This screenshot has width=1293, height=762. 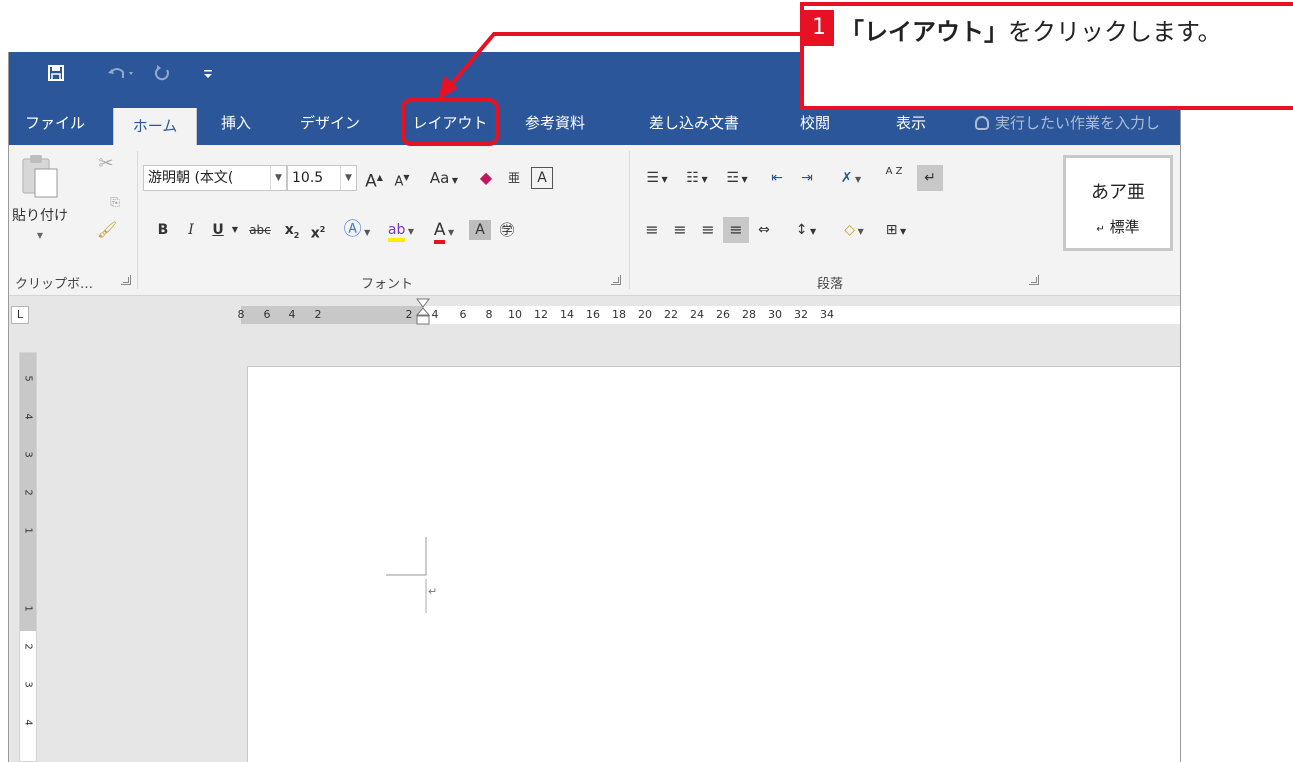 What do you see at coordinates (433, 591) in the screenshot?
I see `paragraph-mark-icon: ↵` at bounding box center [433, 591].